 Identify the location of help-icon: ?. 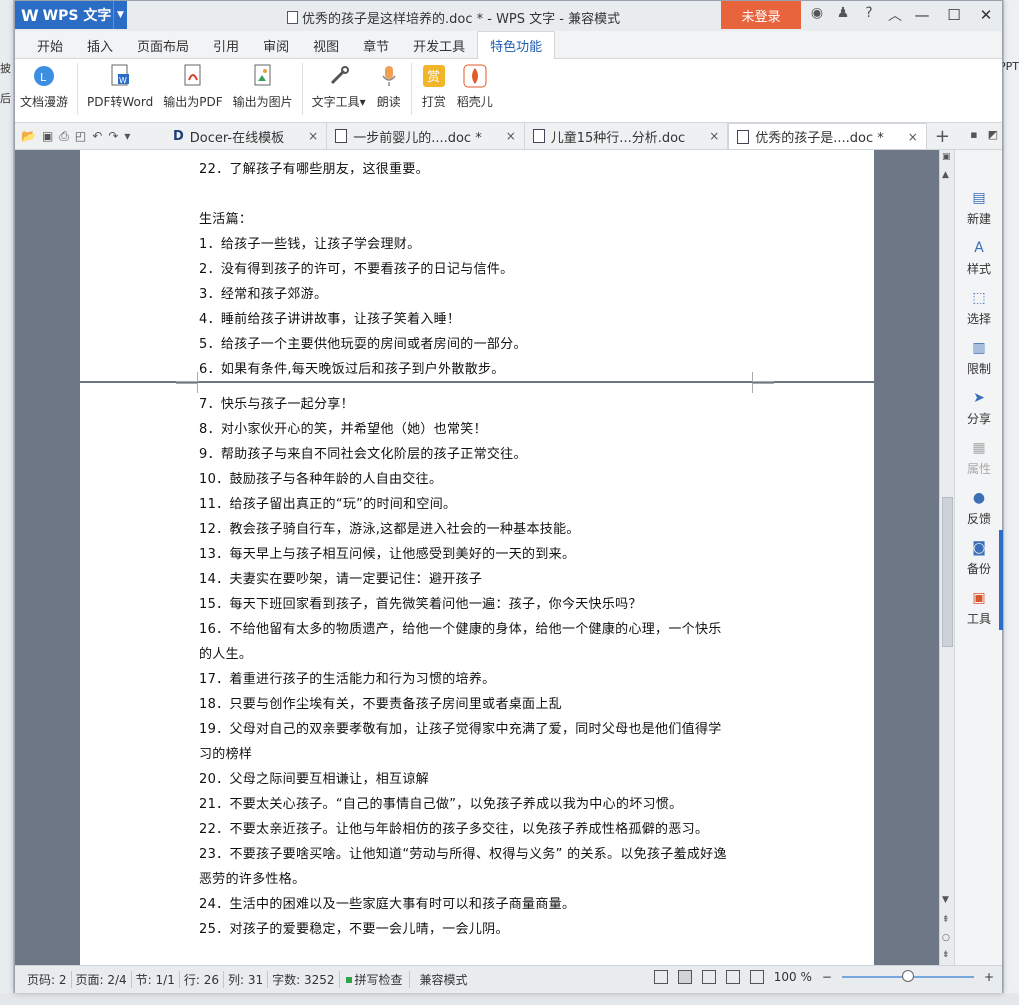
(869, 15).